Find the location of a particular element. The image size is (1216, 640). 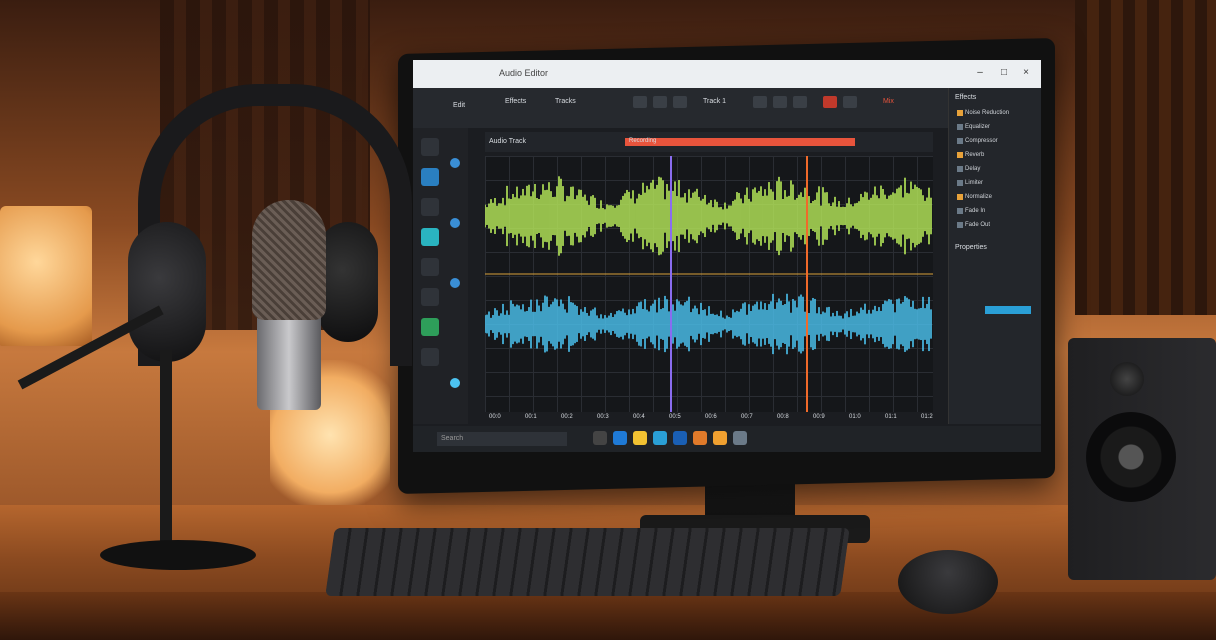

toolbar: Edit Effects Tracks Track 1 Mix is located at coordinates (680, 108).